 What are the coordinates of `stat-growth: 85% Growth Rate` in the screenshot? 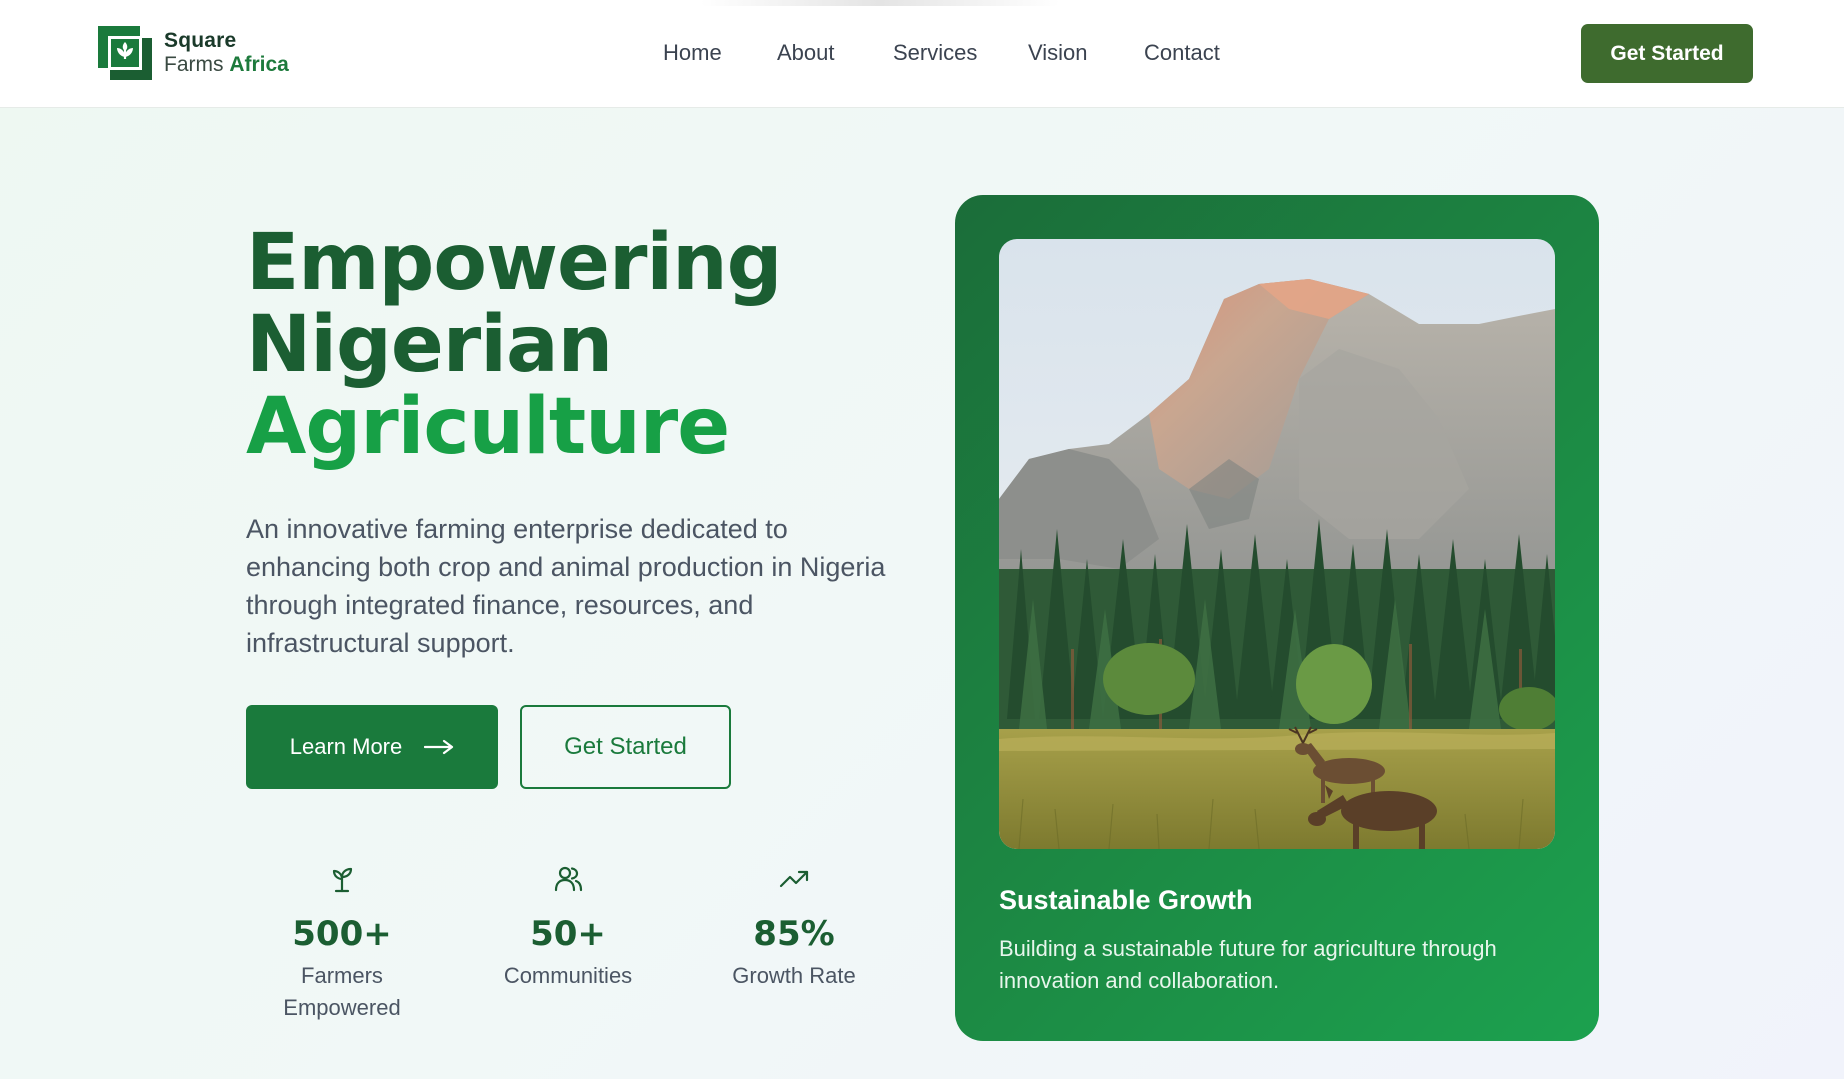 It's located at (794, 928).